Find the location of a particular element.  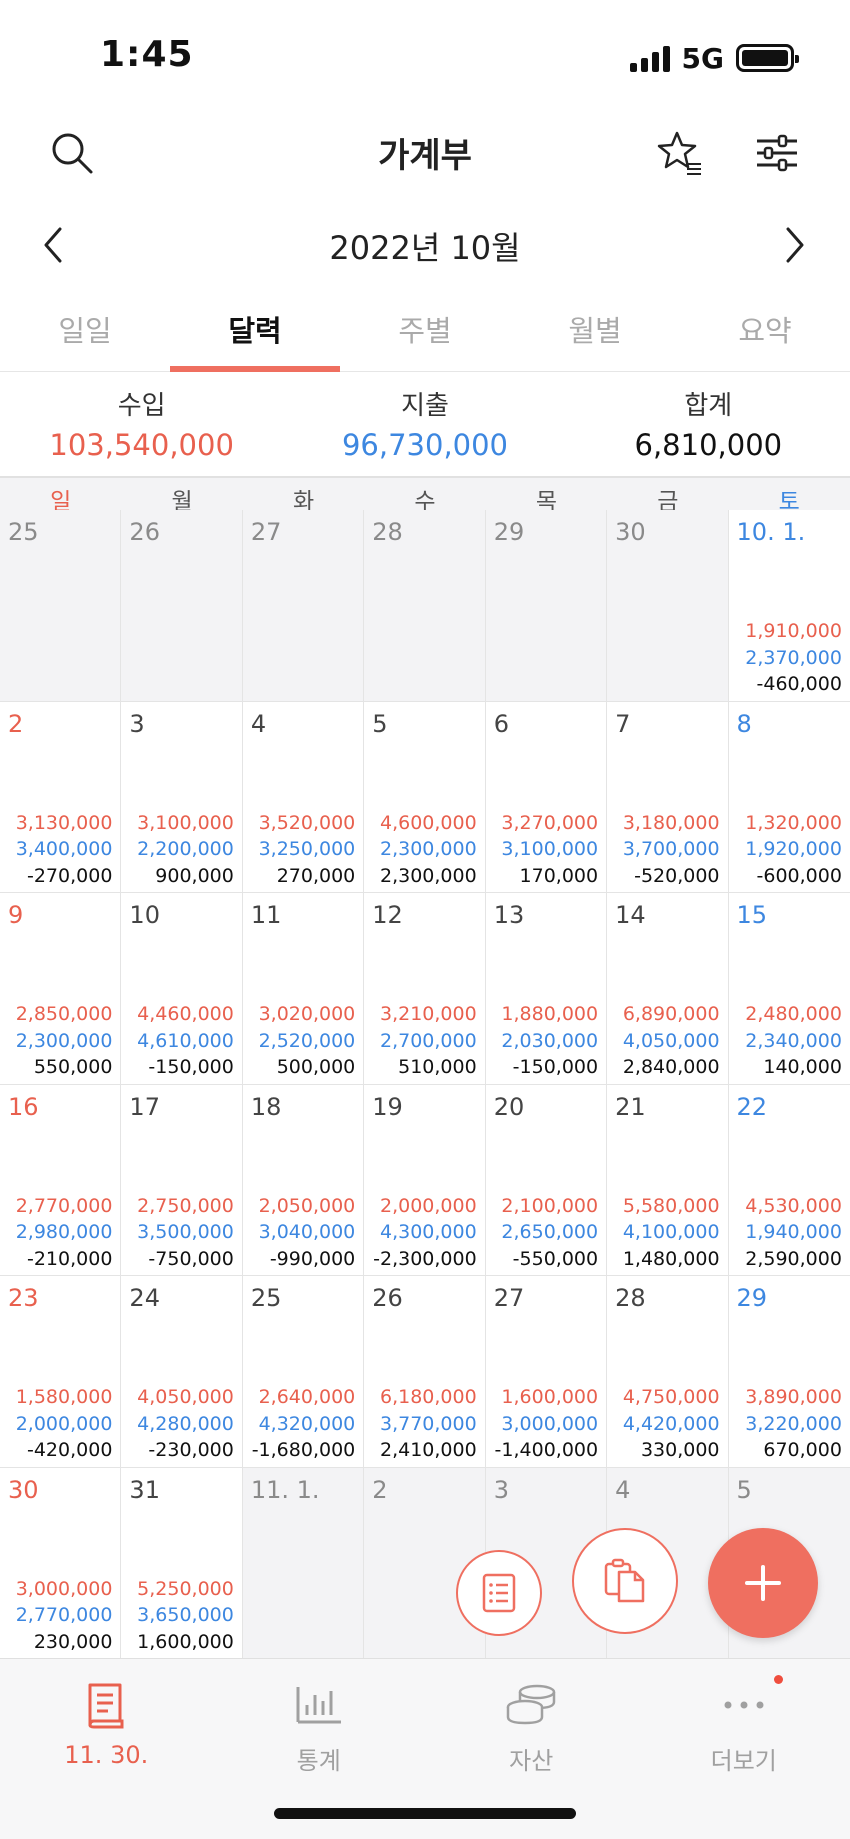

day-amounts: 3,270,000 3,100,000 170,000 is located at coordinates (549, 850).